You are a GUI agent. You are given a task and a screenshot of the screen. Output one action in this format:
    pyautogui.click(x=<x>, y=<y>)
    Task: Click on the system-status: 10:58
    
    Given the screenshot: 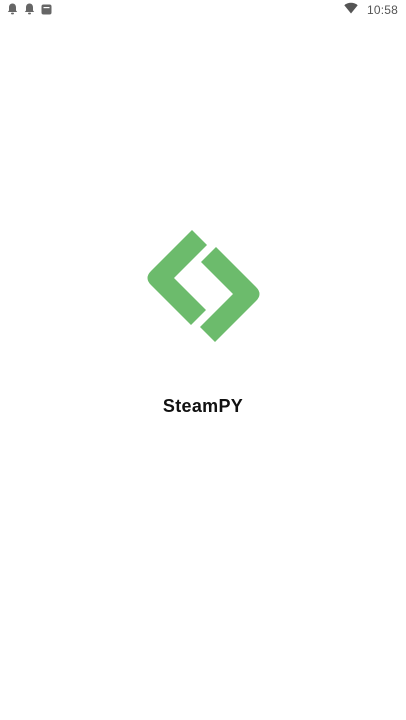 What is the action you would take?
    pyautogui.click(x=371, y=10)
    